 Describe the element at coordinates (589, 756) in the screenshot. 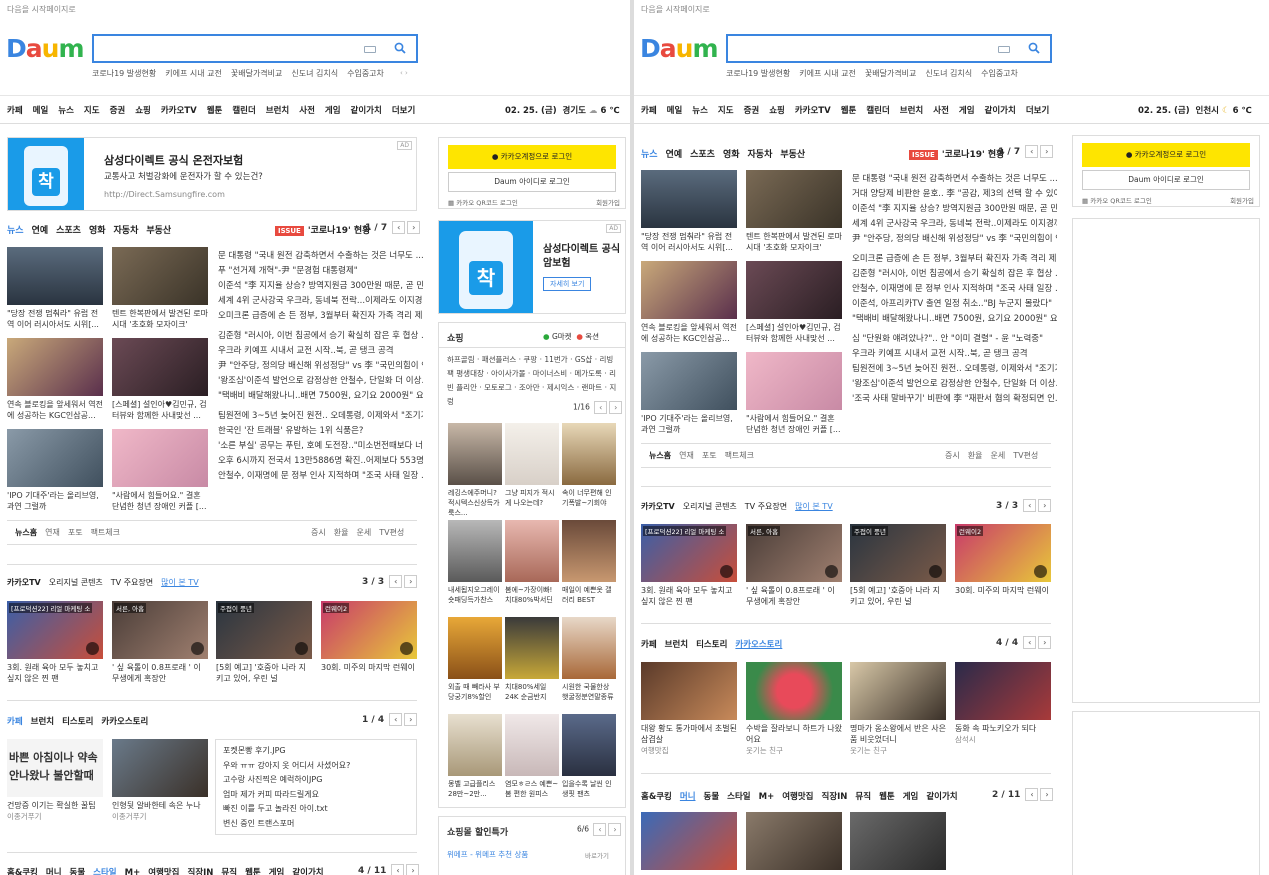

I see `shop-item: 입을수록 날씬 인생핏 팬츠` at that location.